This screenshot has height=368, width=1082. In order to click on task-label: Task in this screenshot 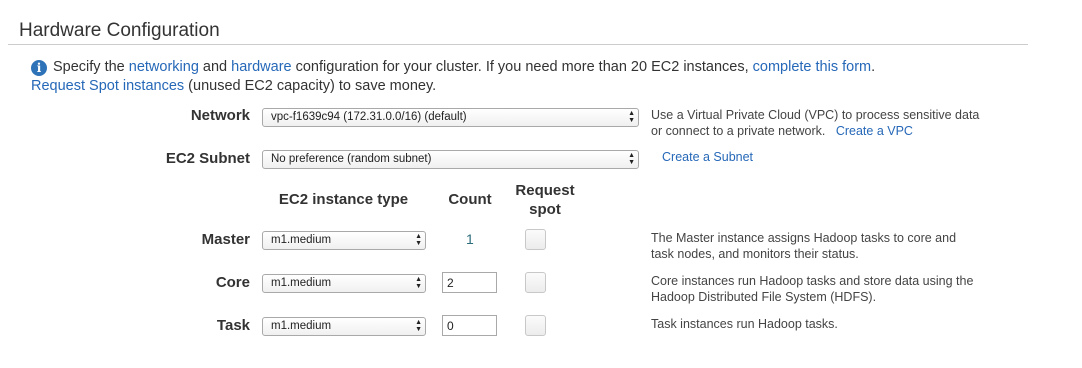, I will do `click(233, 325)`.